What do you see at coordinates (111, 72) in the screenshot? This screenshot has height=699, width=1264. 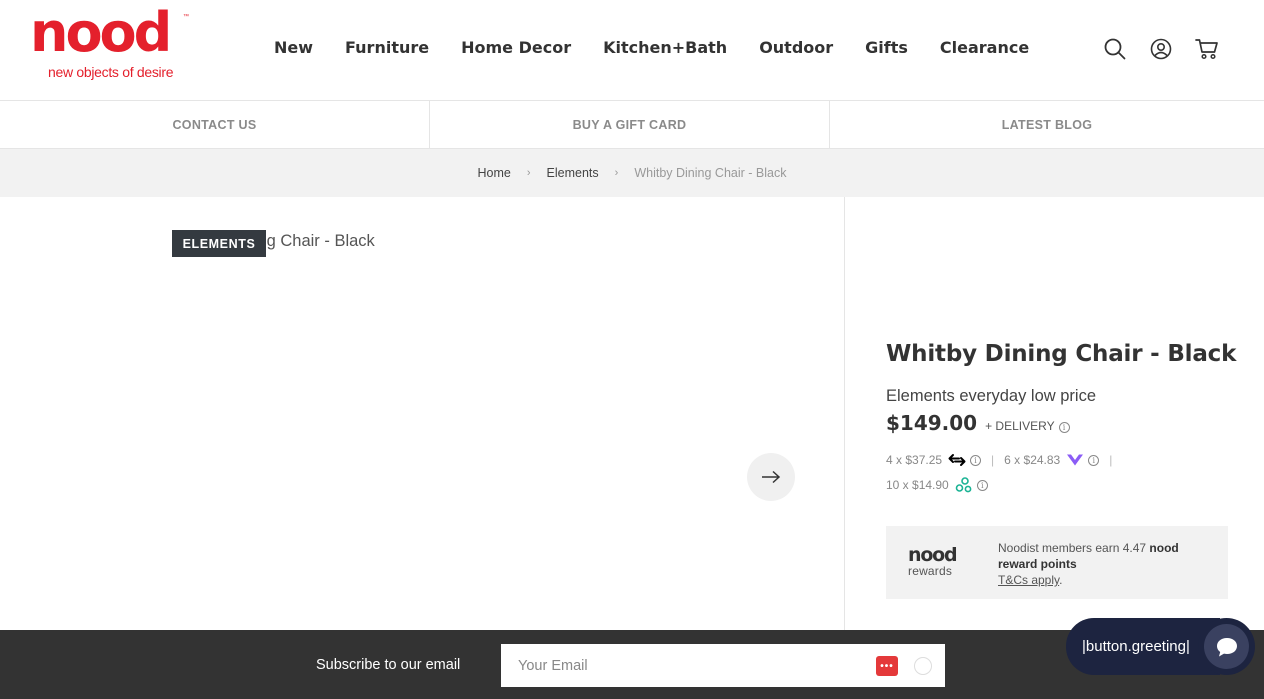 I see `logo-tagline: new objects of desire` at bounding box center [111, 72].